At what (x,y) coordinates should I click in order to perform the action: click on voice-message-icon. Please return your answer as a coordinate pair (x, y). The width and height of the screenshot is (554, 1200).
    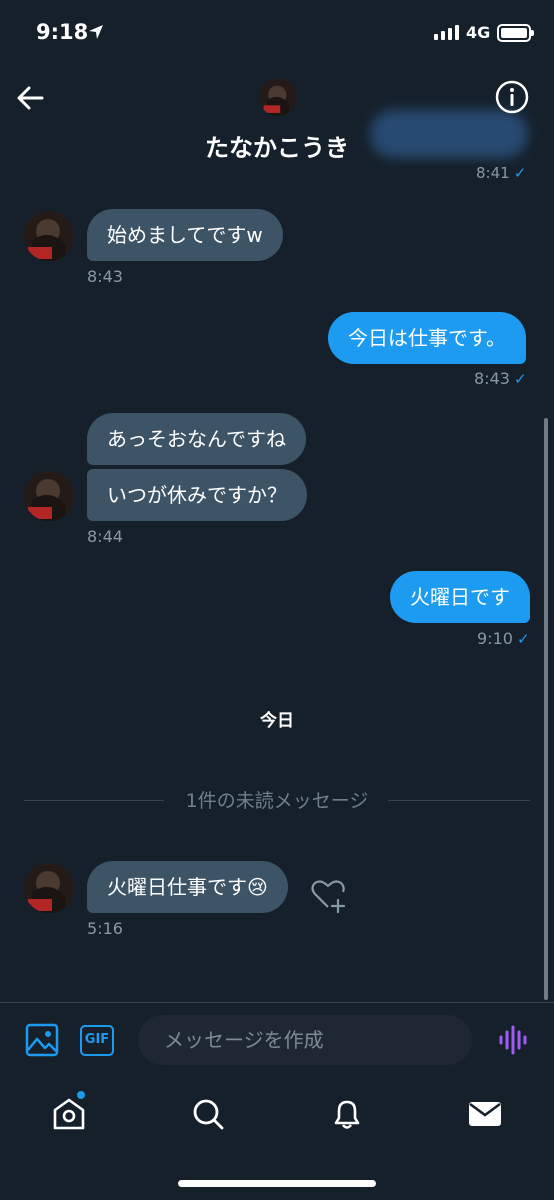
    Looking at the image, I should click on (513, 1040).